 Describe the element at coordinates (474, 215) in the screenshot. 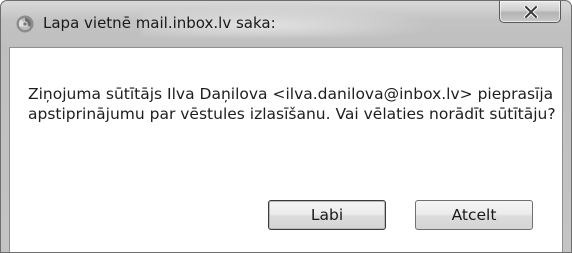

I see `cancel-button: Atcelt` at that location.